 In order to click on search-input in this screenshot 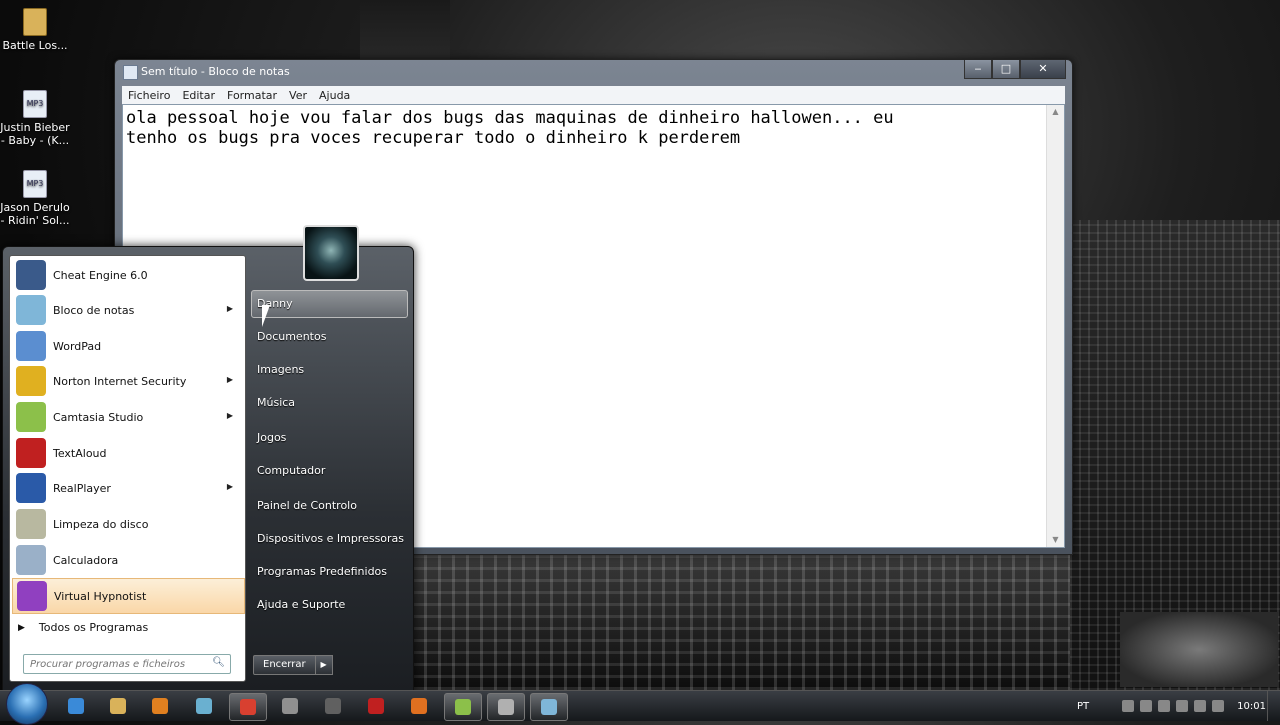, I will do `click(120, 664)`.